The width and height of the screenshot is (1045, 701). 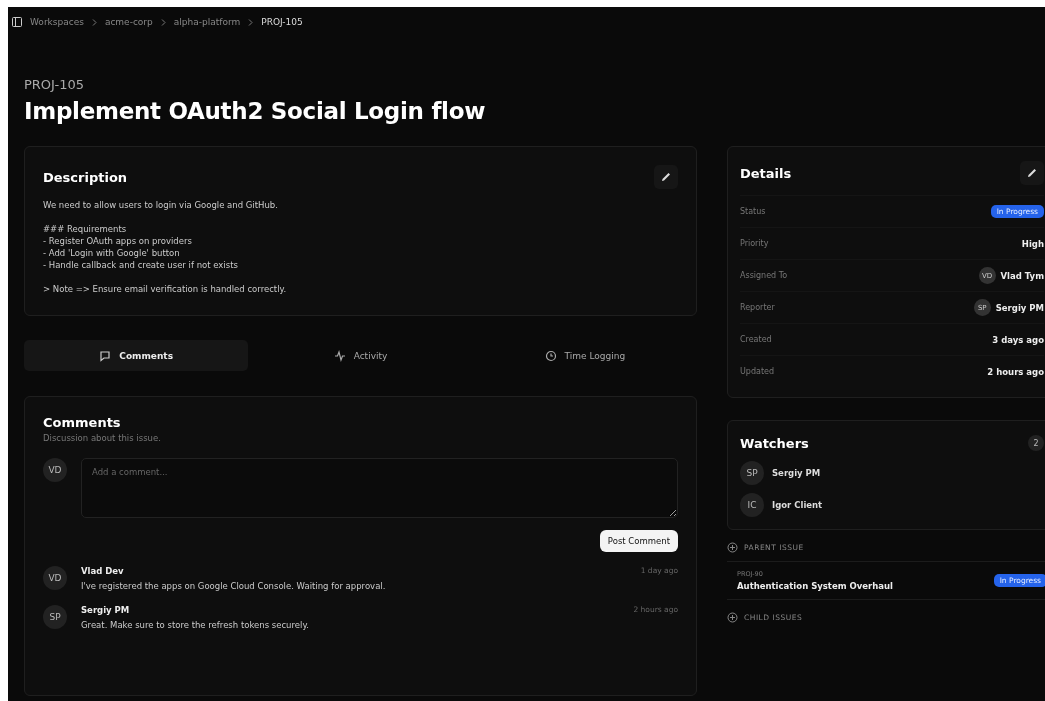 I want to click on detail-label: Assigned To, so click(x=764, y=275).